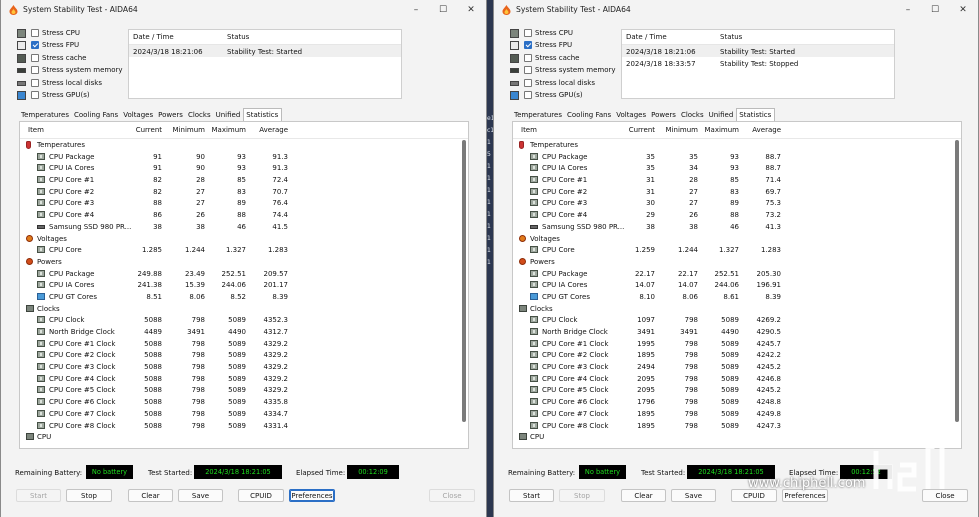 The width and height of the screenshot is (979, 517). I want to click on gpu-icon, so click(534, 296).